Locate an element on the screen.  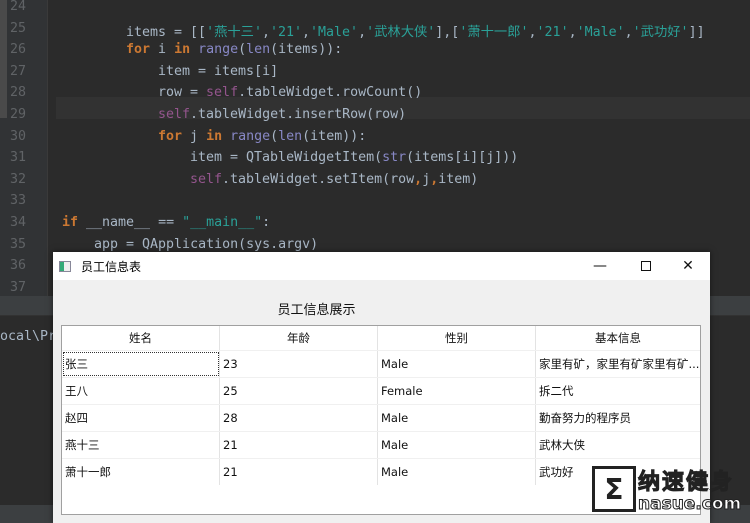
minimize-button: — is located at coordinates (600, 266).